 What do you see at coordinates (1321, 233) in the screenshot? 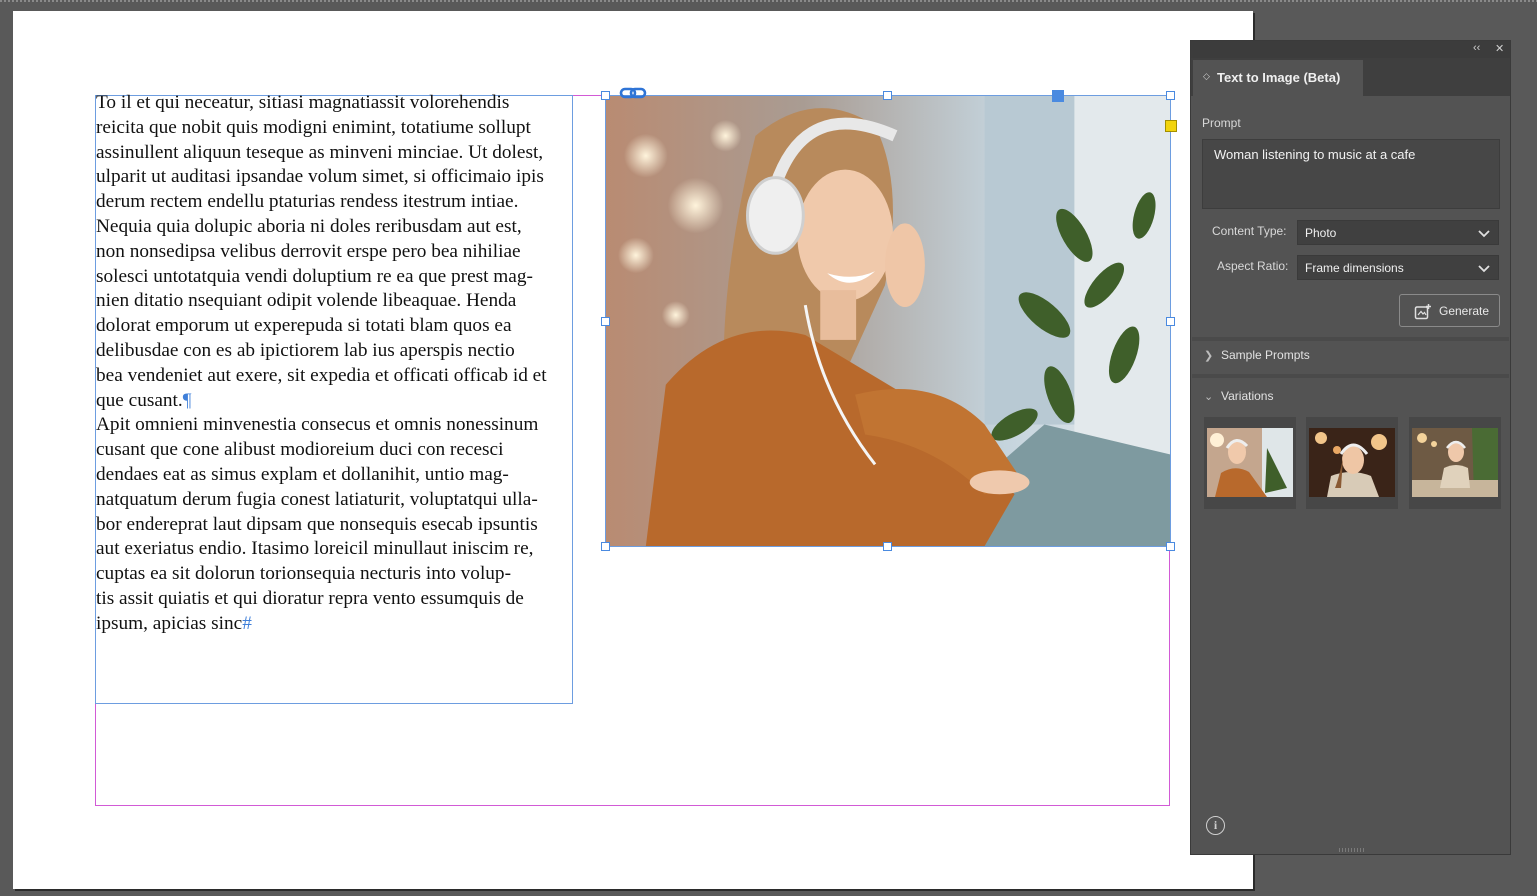
I see `content-type-value: Photo` at bounding box center [1321, 233].